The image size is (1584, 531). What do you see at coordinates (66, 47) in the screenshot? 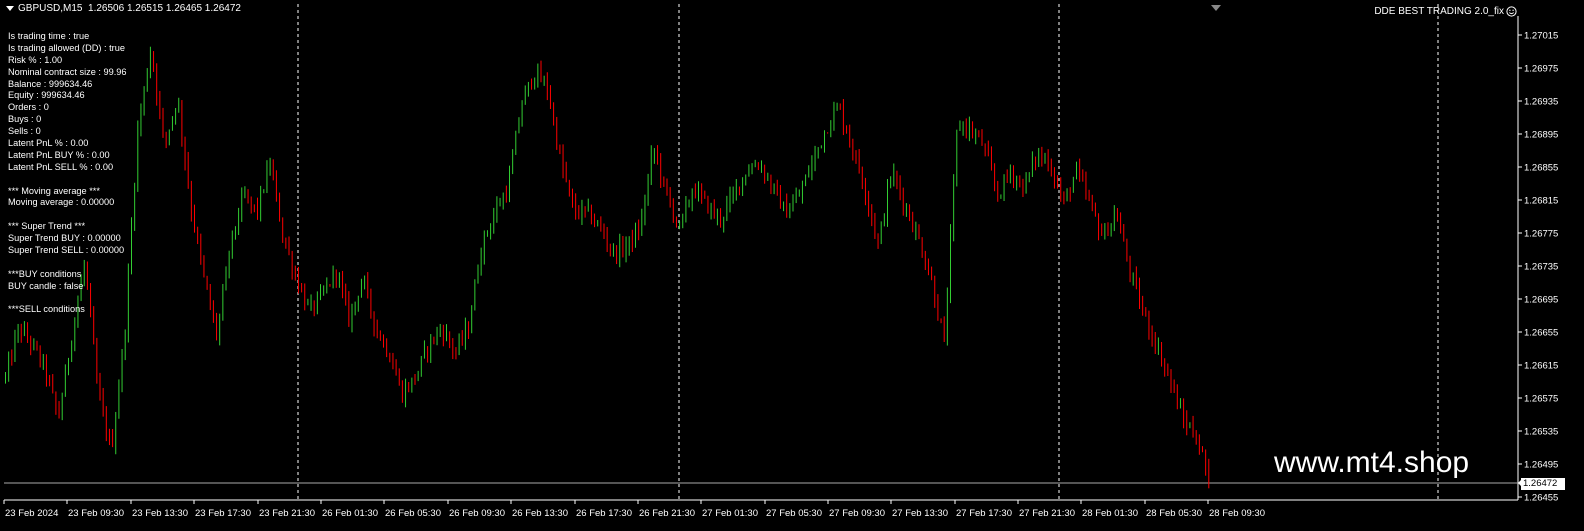
I see `info-line: Is trading allowed (DD) : true` at bounding box center [66, 47].